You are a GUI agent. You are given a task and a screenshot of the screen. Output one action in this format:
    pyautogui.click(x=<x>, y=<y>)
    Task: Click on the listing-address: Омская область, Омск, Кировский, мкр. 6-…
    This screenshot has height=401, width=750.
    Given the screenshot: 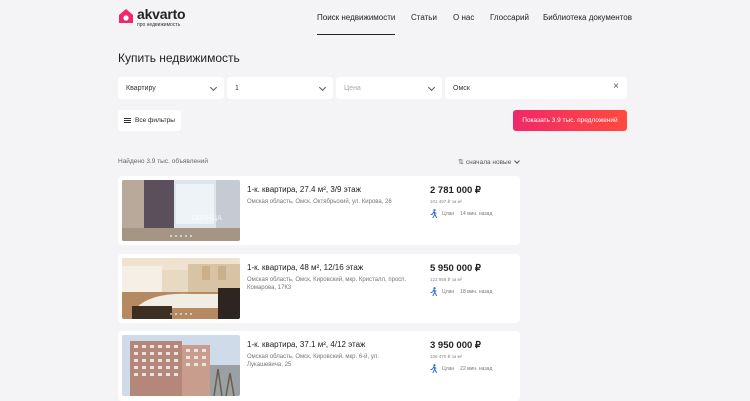 What is the action you would take?
    pyautogui.click(x=313, y=361)
    